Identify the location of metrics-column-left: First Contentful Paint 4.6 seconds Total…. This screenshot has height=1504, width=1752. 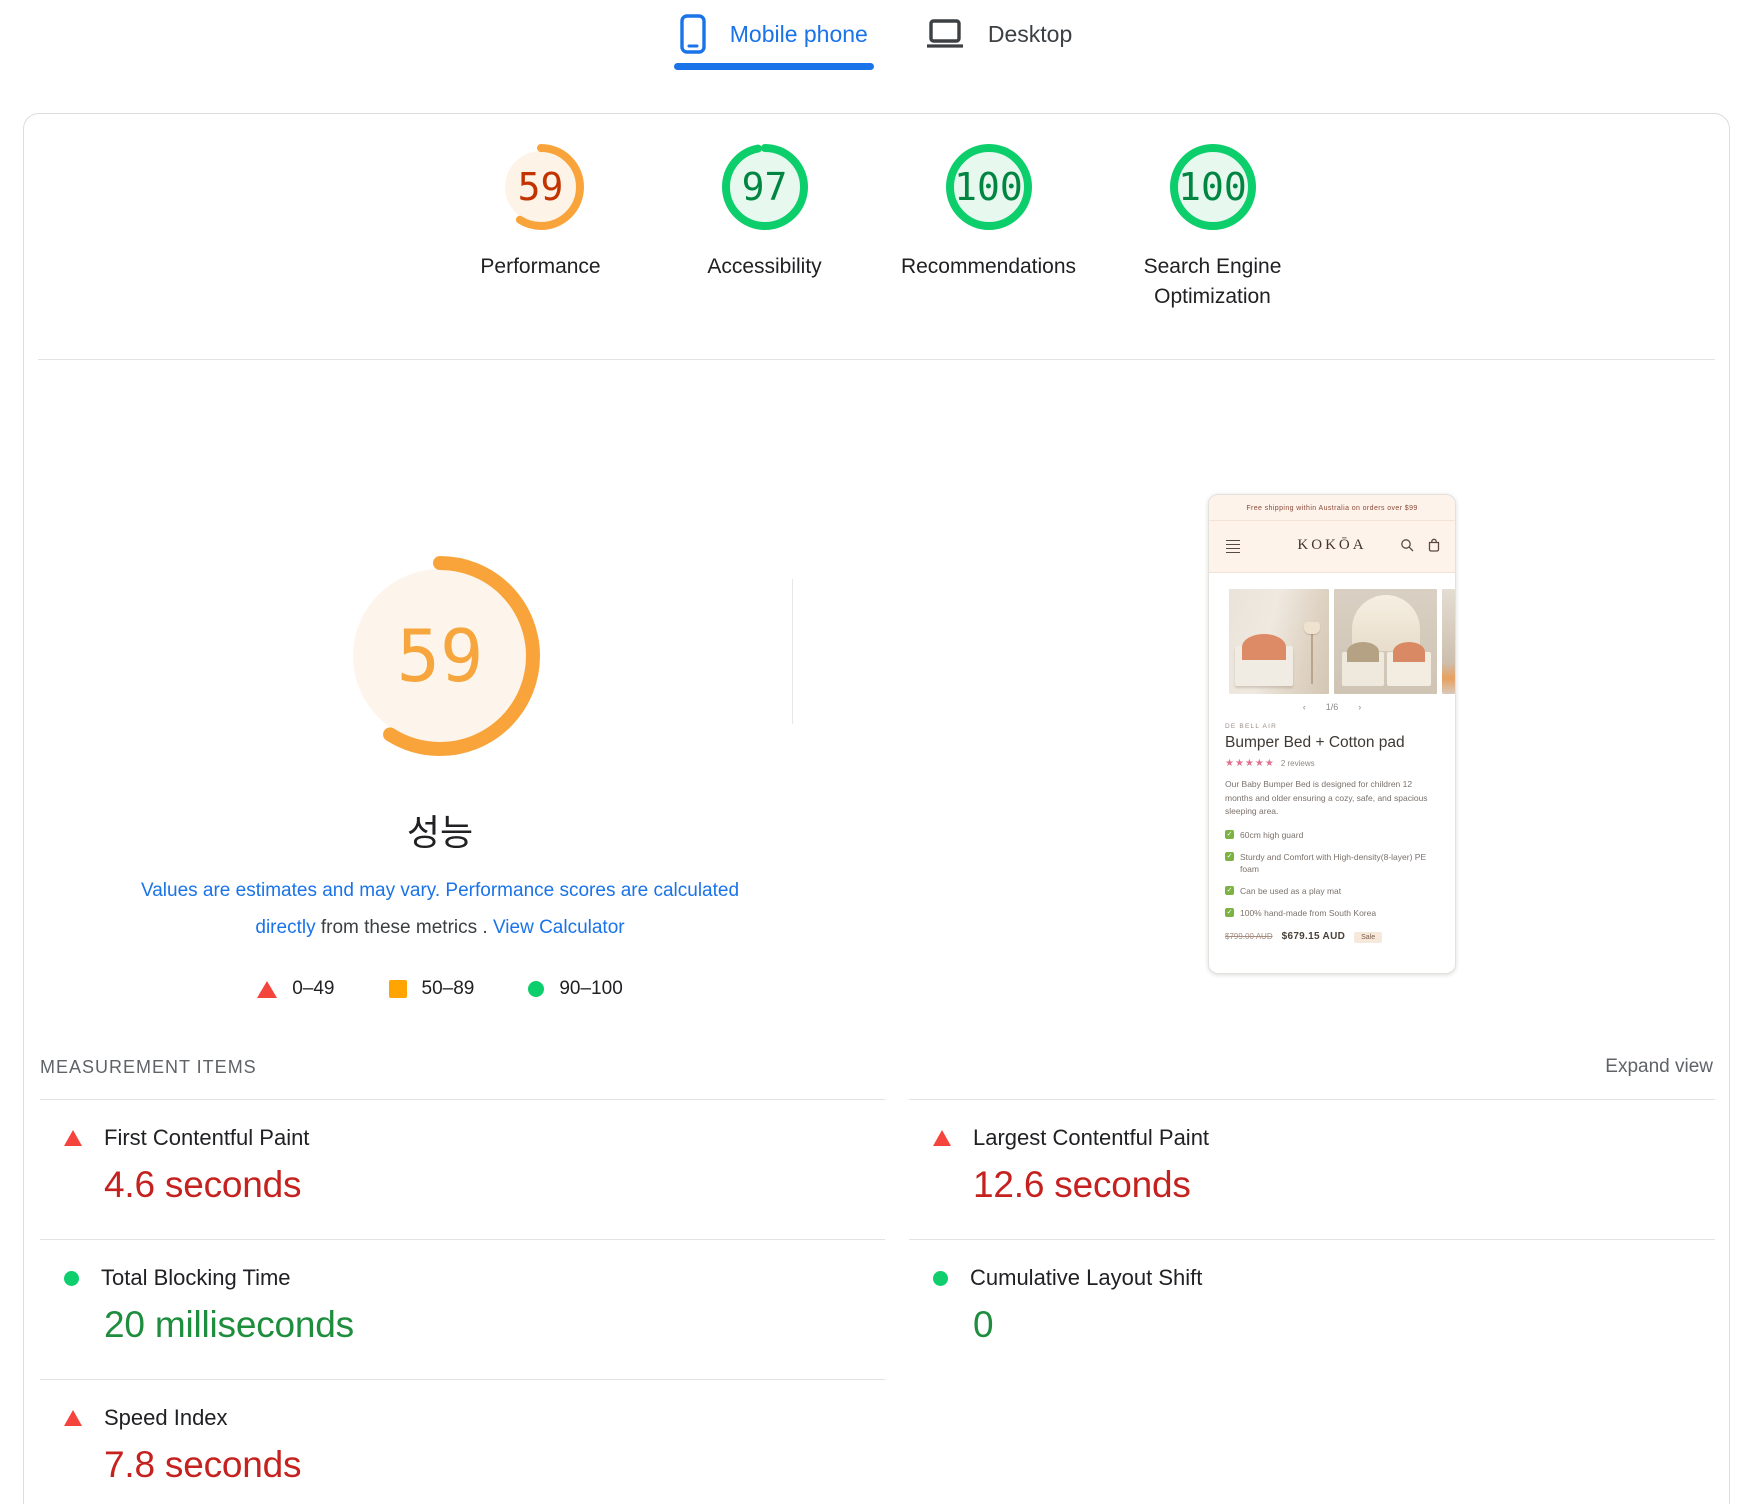
(462, 1301).